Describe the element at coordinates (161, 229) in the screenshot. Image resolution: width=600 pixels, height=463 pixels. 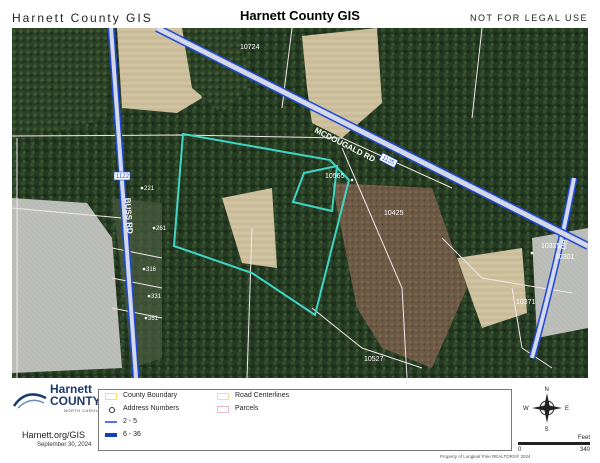
I see `address-number: 261` at that location.